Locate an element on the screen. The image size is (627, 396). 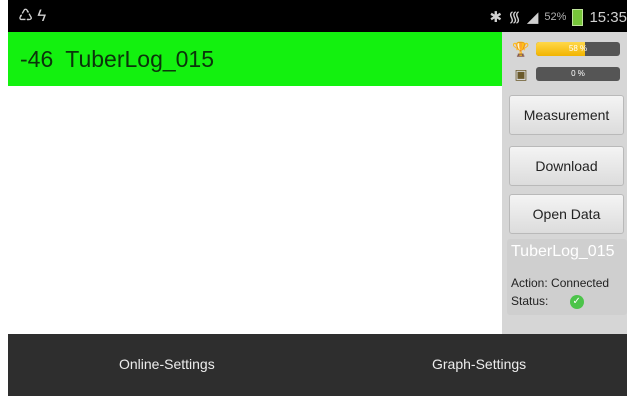
device-info-panel: TuberLog_015 Action: Connected Status: ✓ is located at coordinates (567, 277).